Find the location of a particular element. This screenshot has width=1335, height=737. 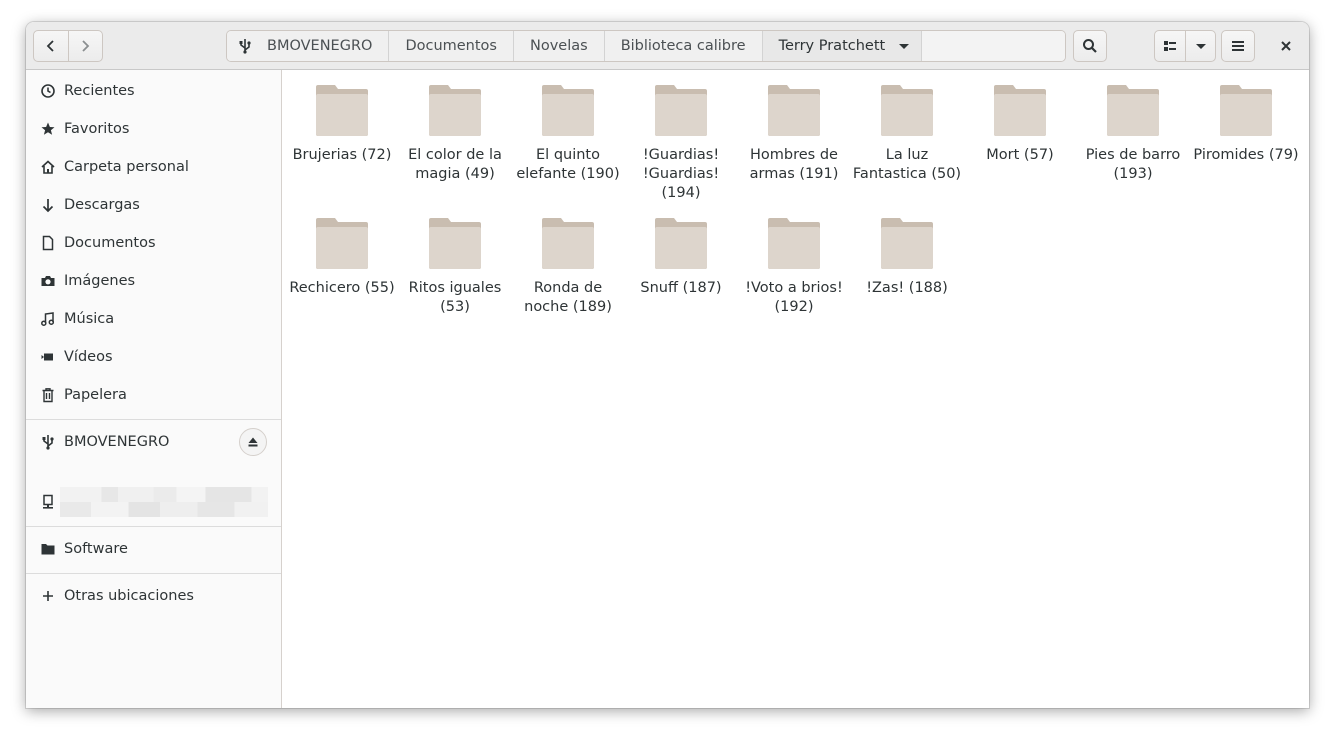

search-button is located at coordinates (1090, 46).